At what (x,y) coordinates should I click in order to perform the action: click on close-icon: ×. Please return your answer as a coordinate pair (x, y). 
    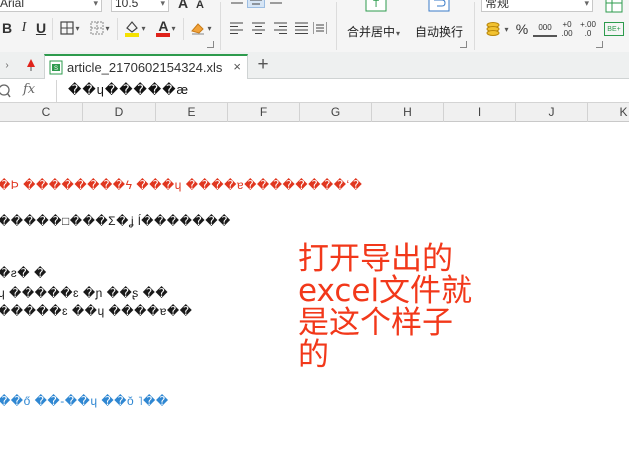
    Looking at the image, I should click on (237, 66).